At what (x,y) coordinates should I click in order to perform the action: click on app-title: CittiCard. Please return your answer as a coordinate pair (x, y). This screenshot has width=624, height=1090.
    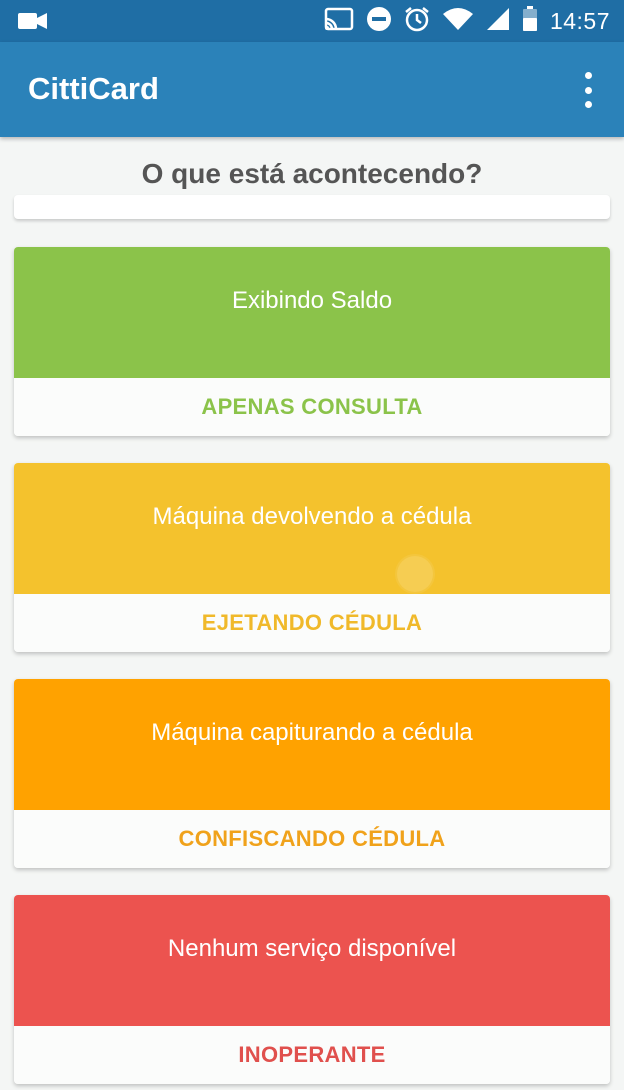
    Looking at the image, I should click on (93, 88).